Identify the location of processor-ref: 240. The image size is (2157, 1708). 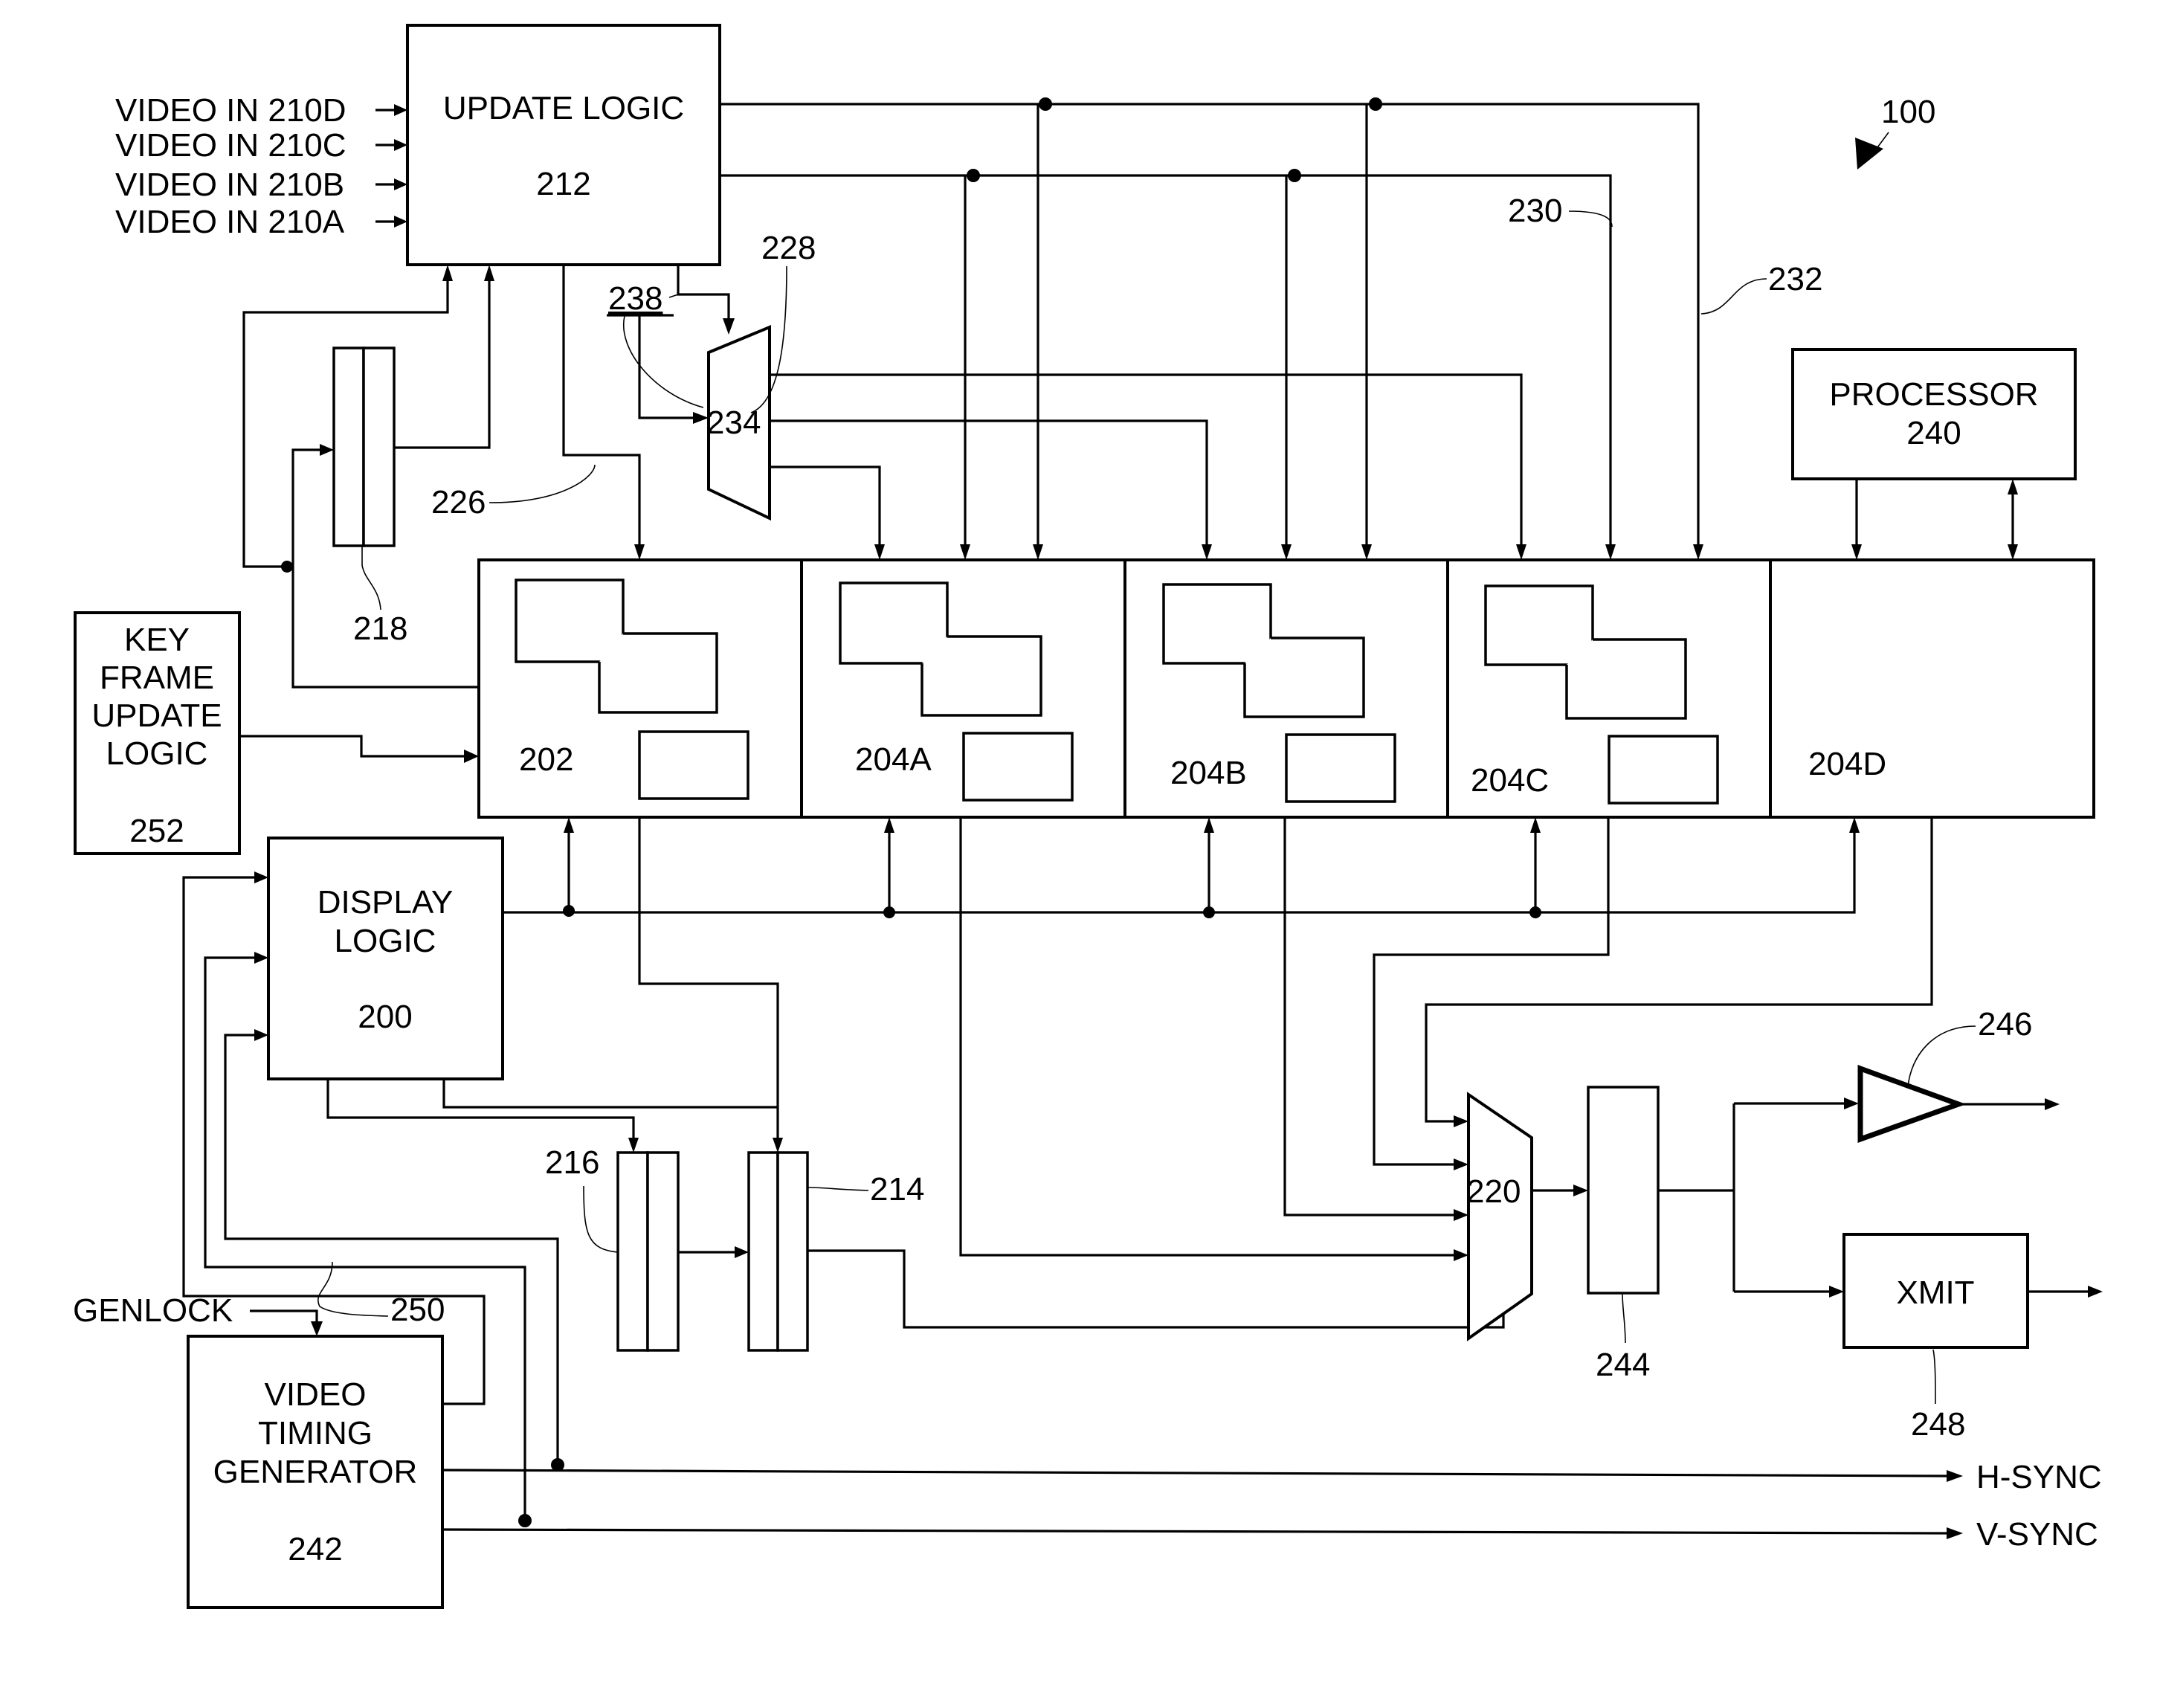
(1933, 433).